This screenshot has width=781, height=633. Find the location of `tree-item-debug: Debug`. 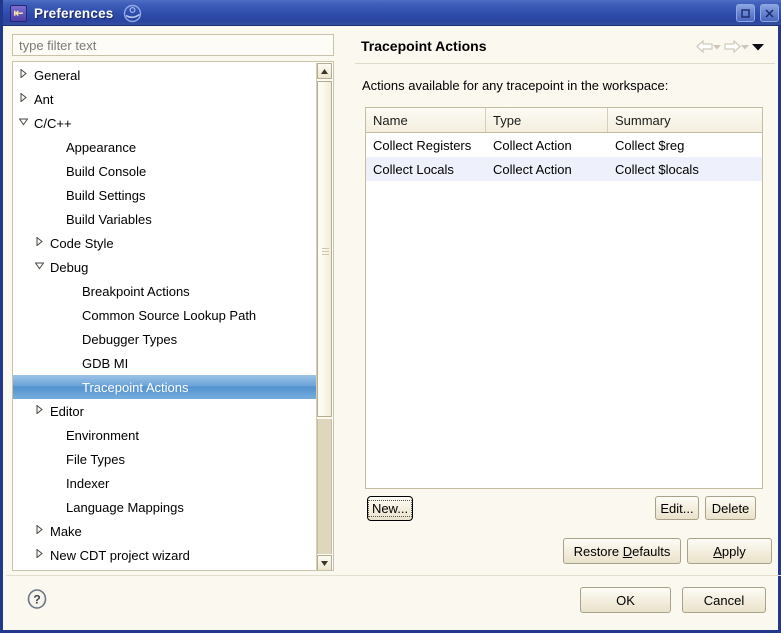

tree-item-debug: Debug is located at coordinates (165, 267).